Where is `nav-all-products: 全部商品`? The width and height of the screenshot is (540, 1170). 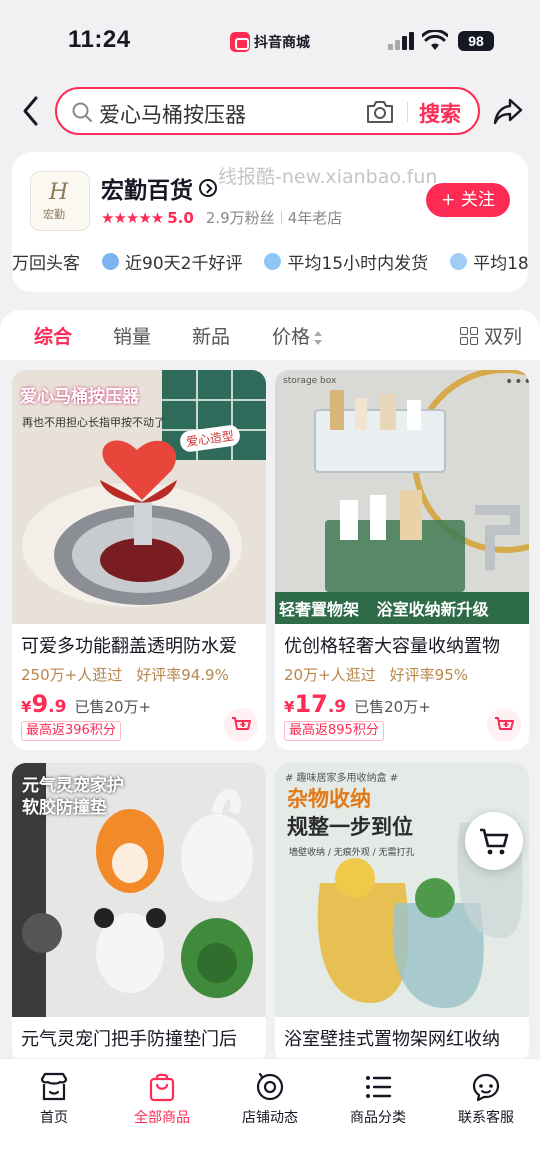
nav-all-products: 全部商品 is located at coordinates (162, 1099).